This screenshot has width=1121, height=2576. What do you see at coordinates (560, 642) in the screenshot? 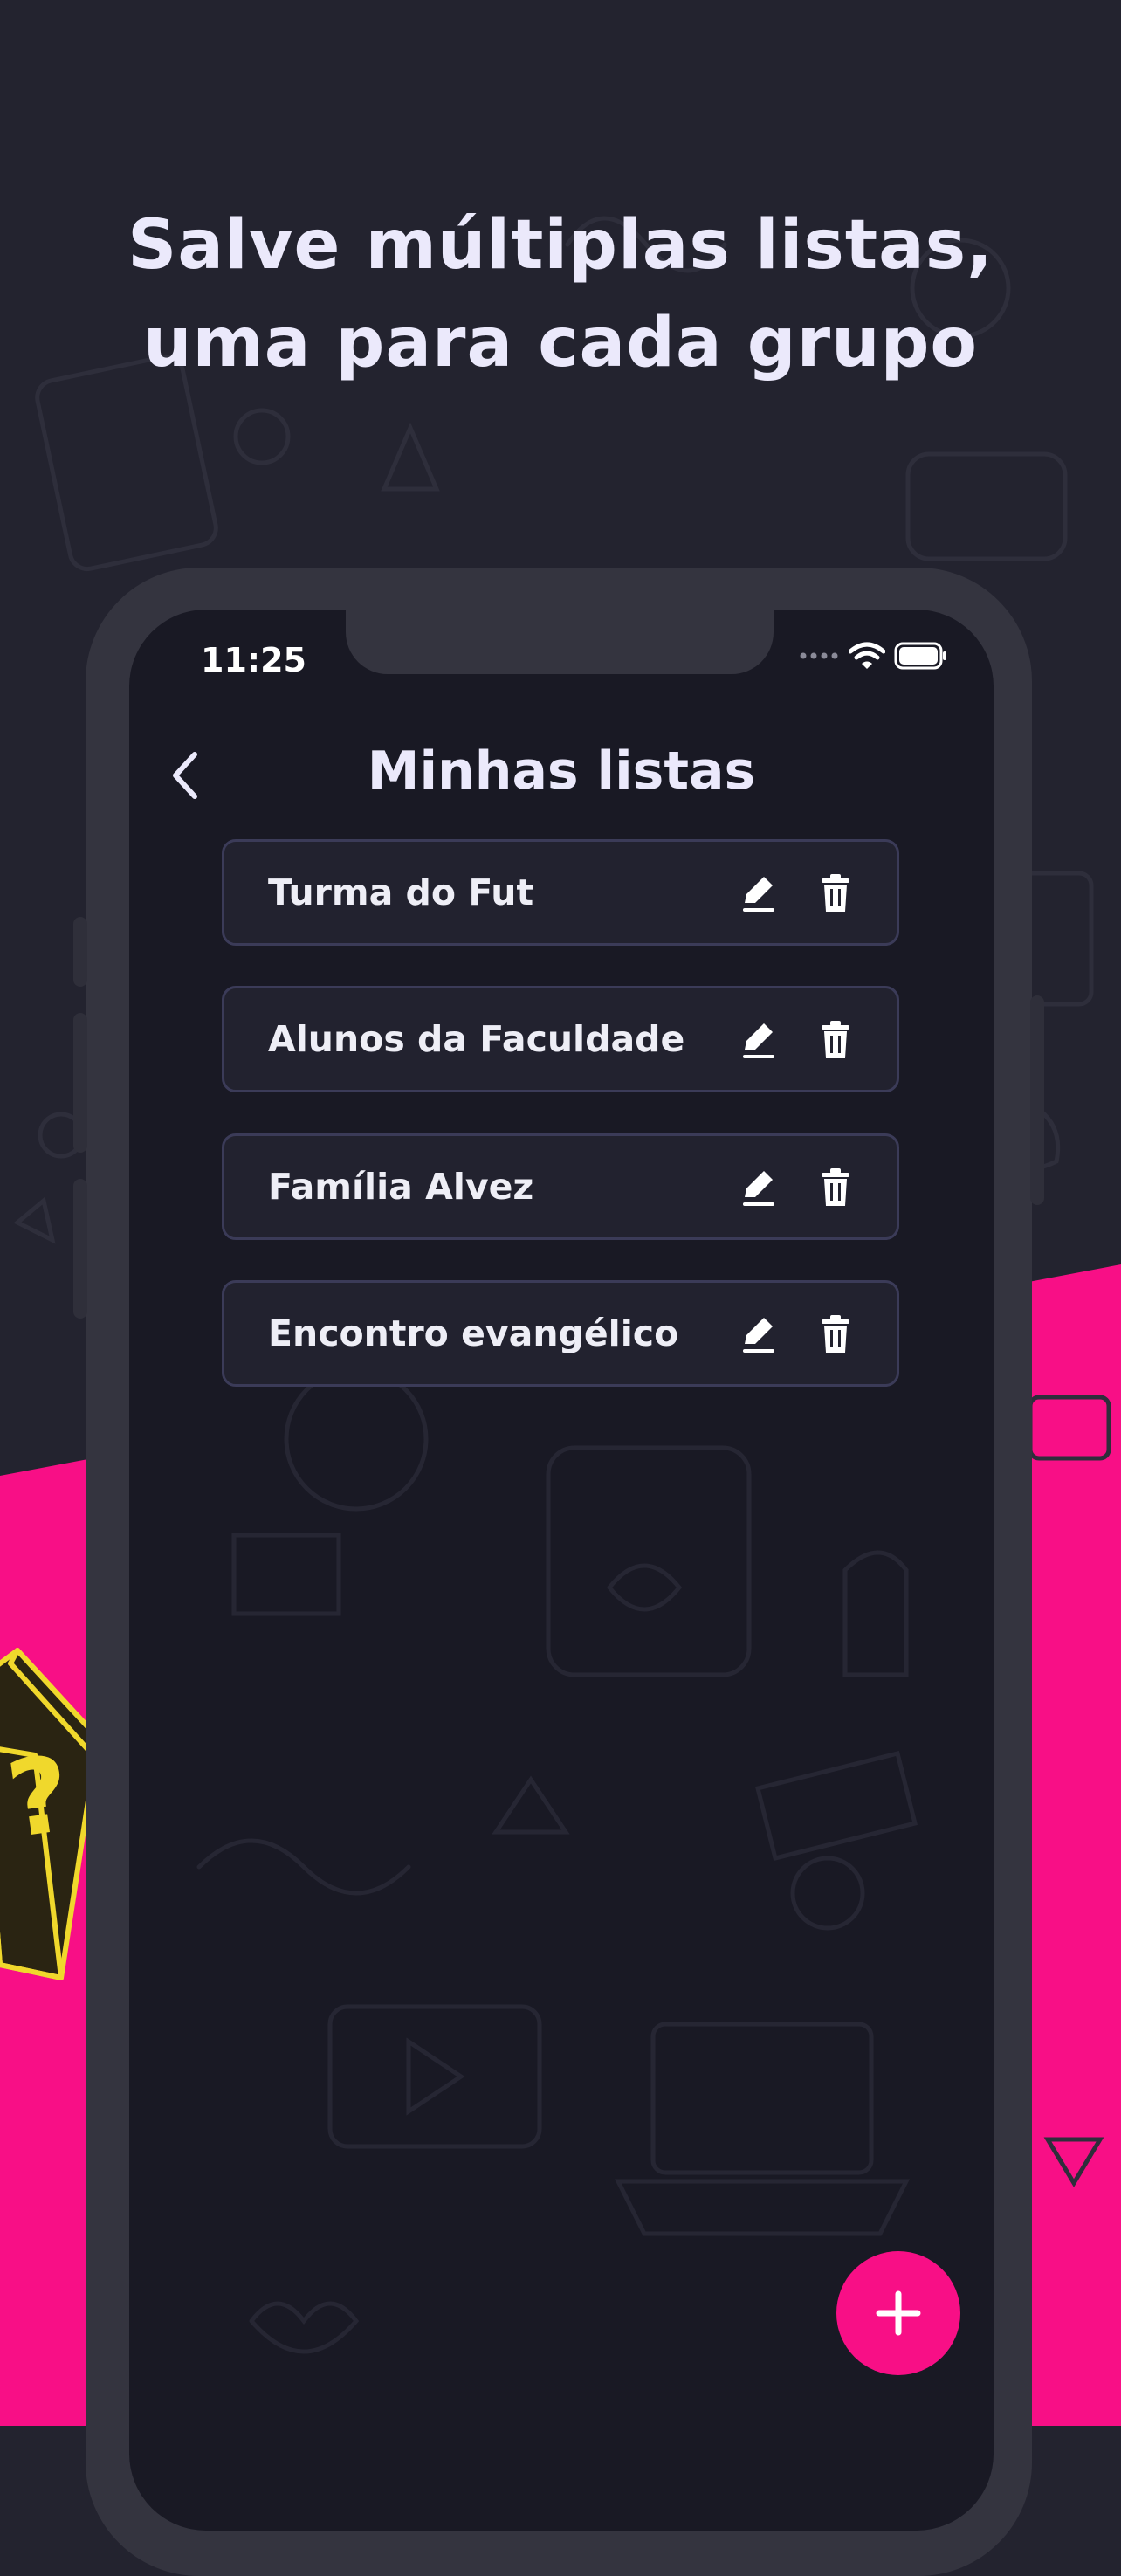
I see `phone-notch` at bounding box center [560, 642].